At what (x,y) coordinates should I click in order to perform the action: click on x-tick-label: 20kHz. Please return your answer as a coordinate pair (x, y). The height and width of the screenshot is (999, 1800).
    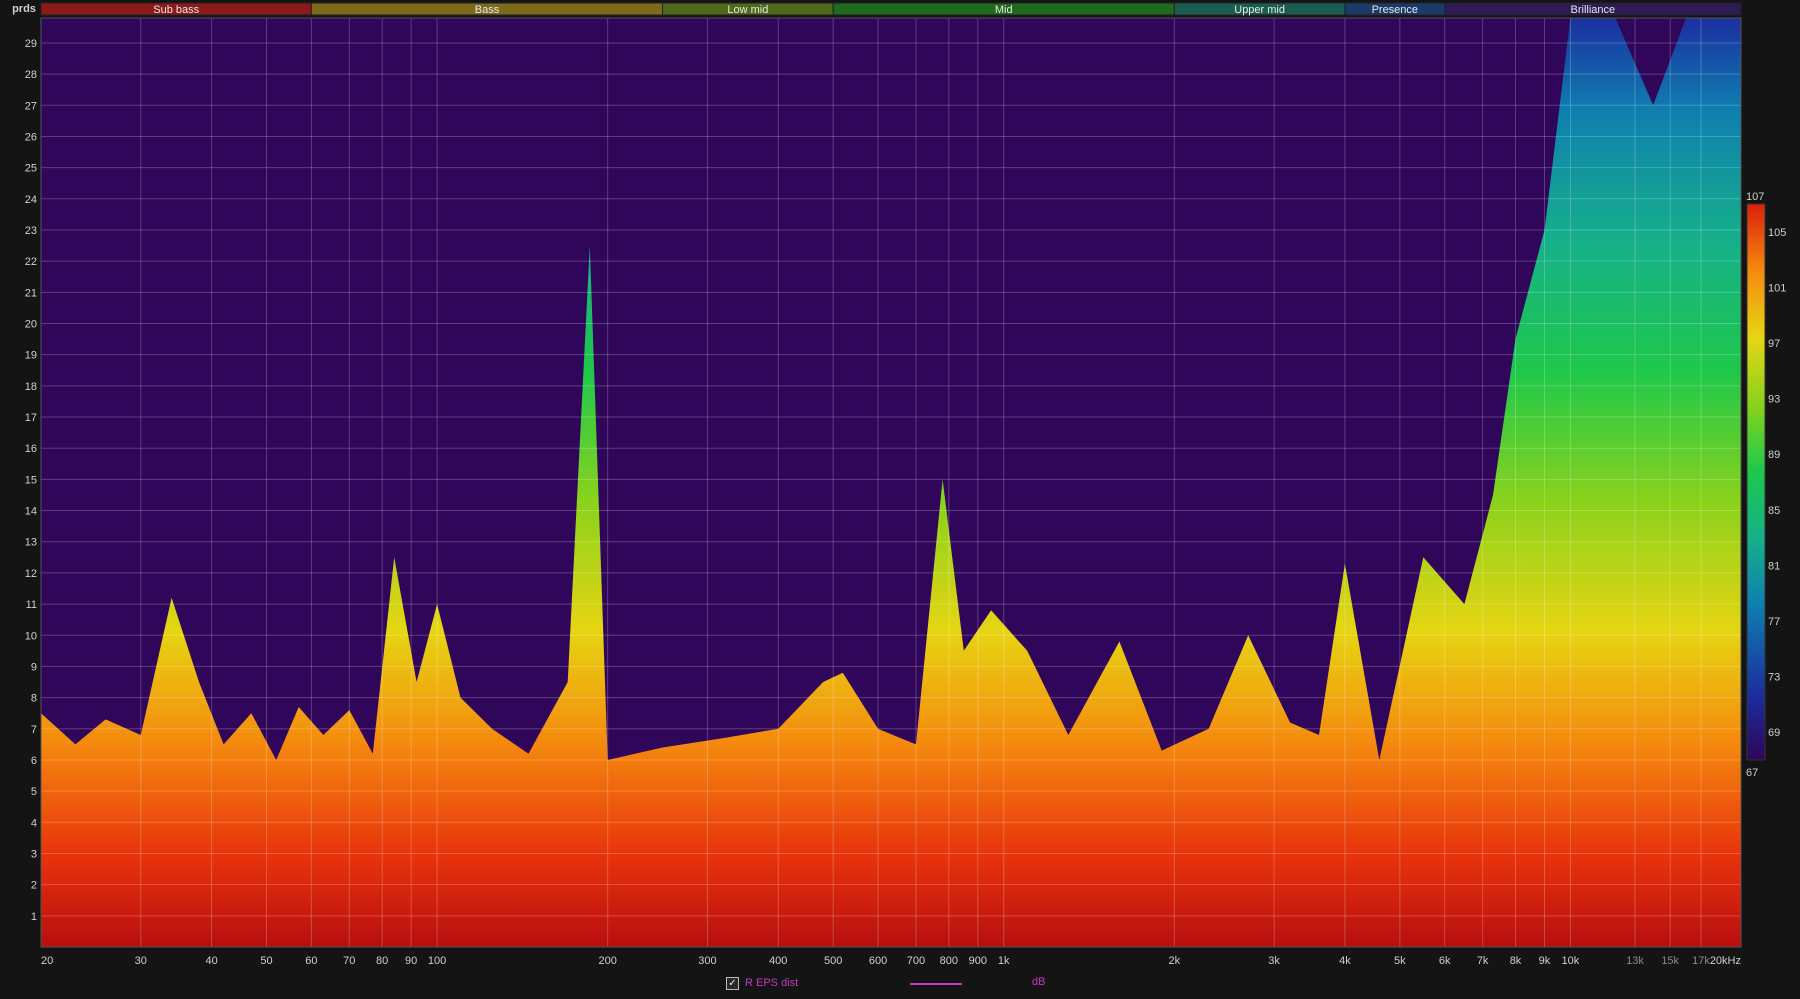
    Looking at the image, I should click on (1725, 961).